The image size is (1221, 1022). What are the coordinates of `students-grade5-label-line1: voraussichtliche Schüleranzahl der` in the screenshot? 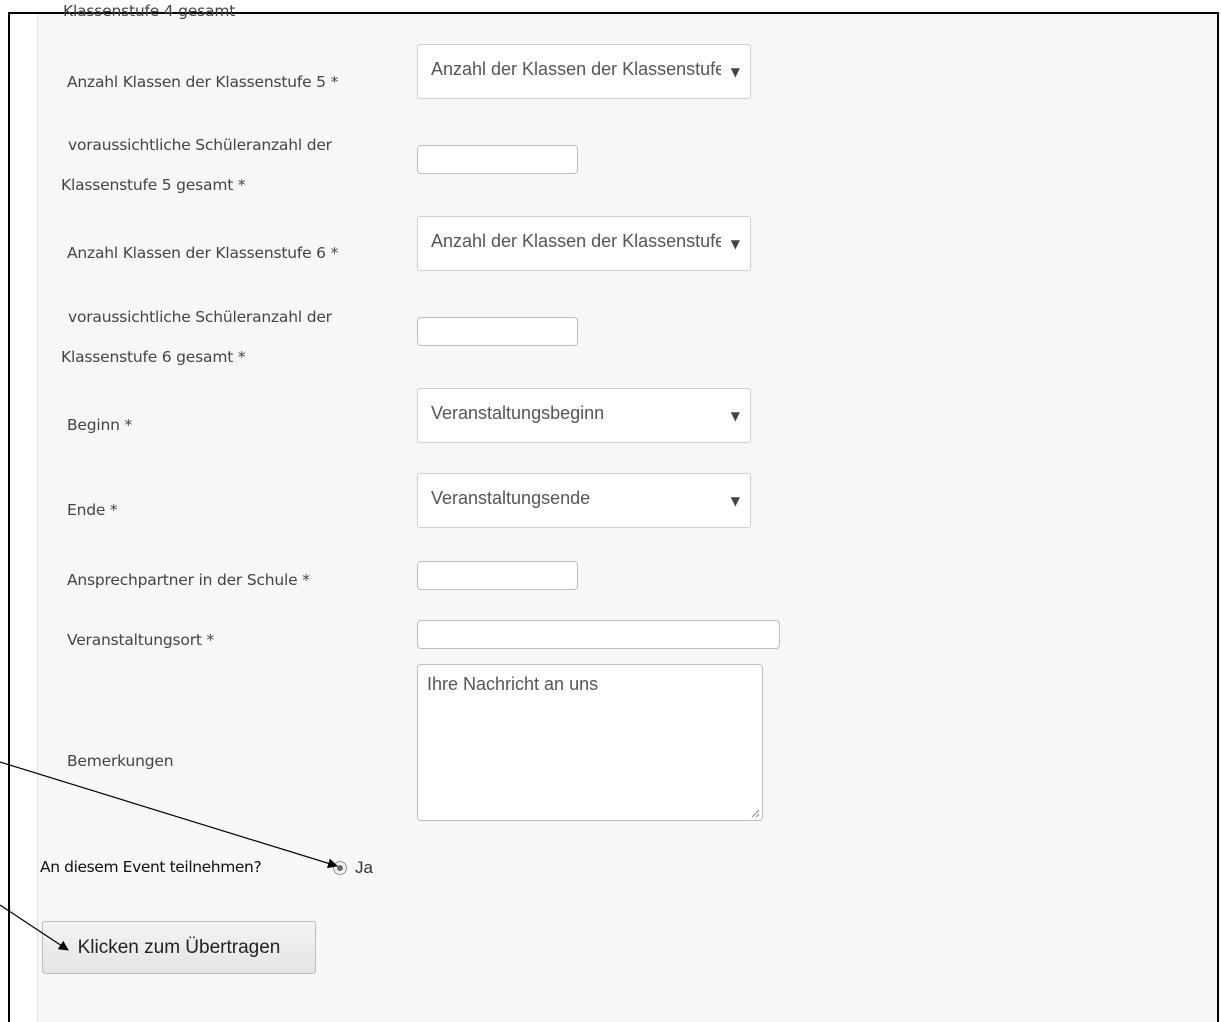 It's located at (200, 145).